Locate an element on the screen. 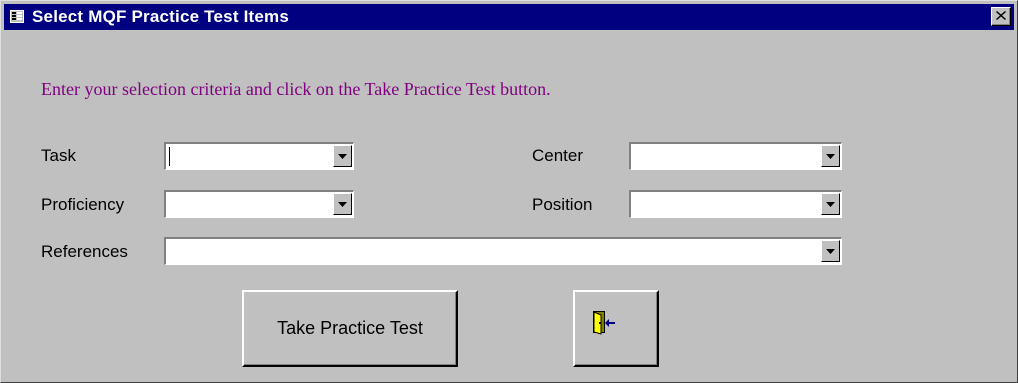 Image resolution: width=1018 pixels, height=383 pixels. take-practice-test-button: Take Practice Test is located at coordinates (350, 328).